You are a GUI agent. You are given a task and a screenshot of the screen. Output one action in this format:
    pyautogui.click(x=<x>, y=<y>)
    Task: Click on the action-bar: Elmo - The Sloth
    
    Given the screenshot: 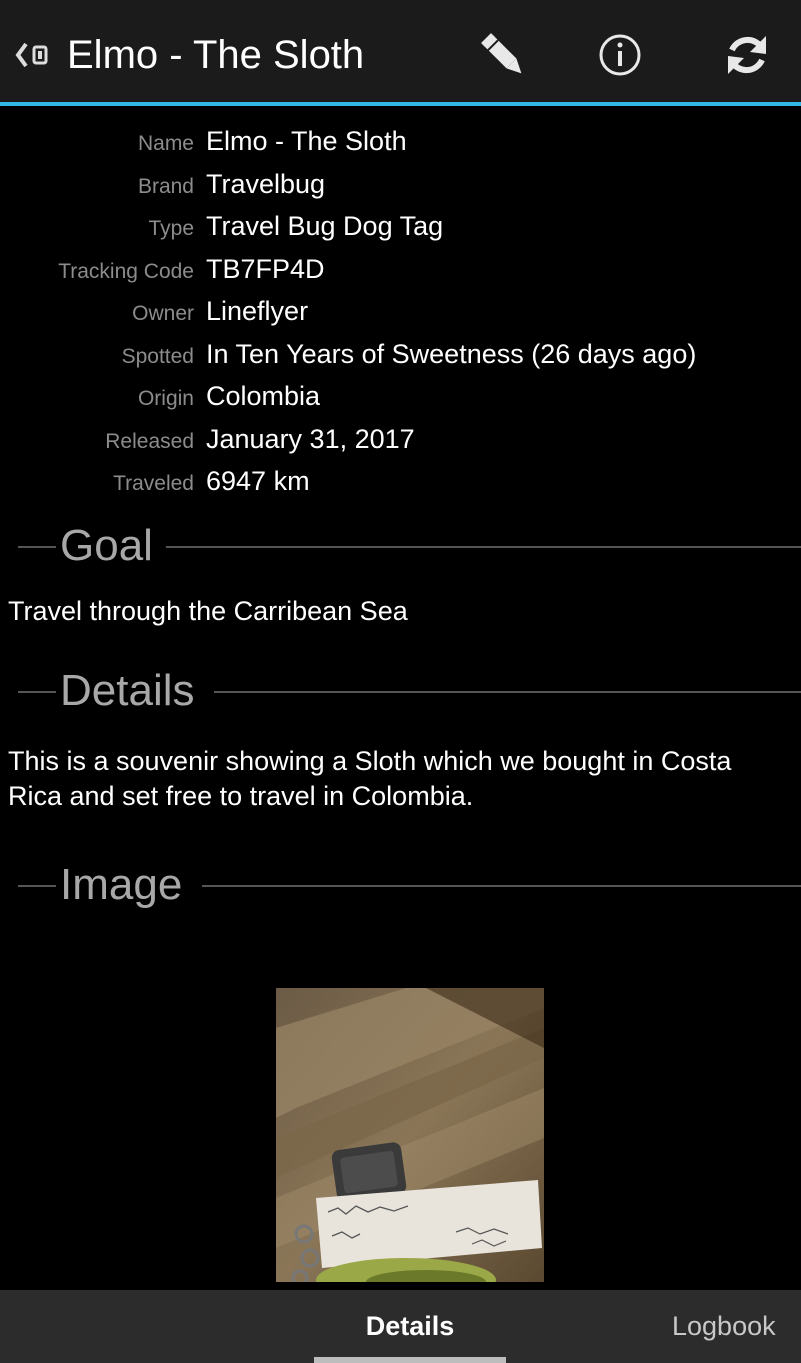 What is the action you would take?
    pyautogui.click(x=400, y=53)
    